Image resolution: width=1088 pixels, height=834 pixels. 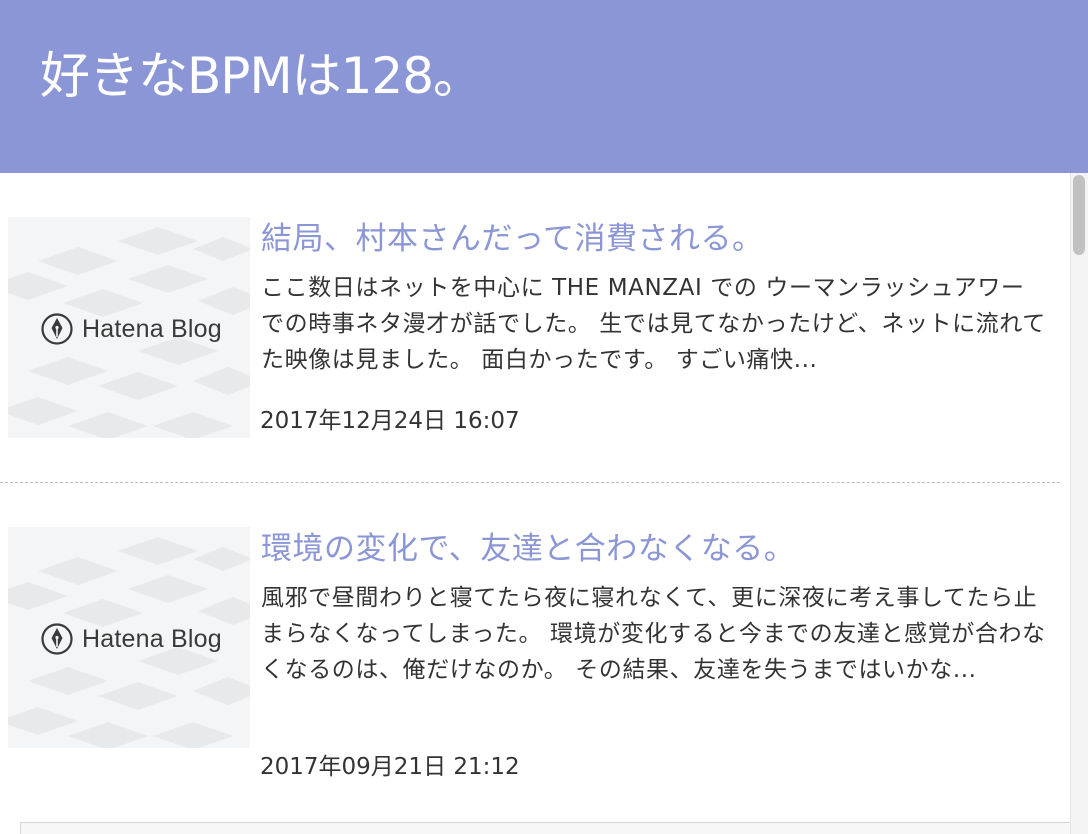 I want to click on blog-title: 好きなBPMは128。, so click(x=261, y=76).